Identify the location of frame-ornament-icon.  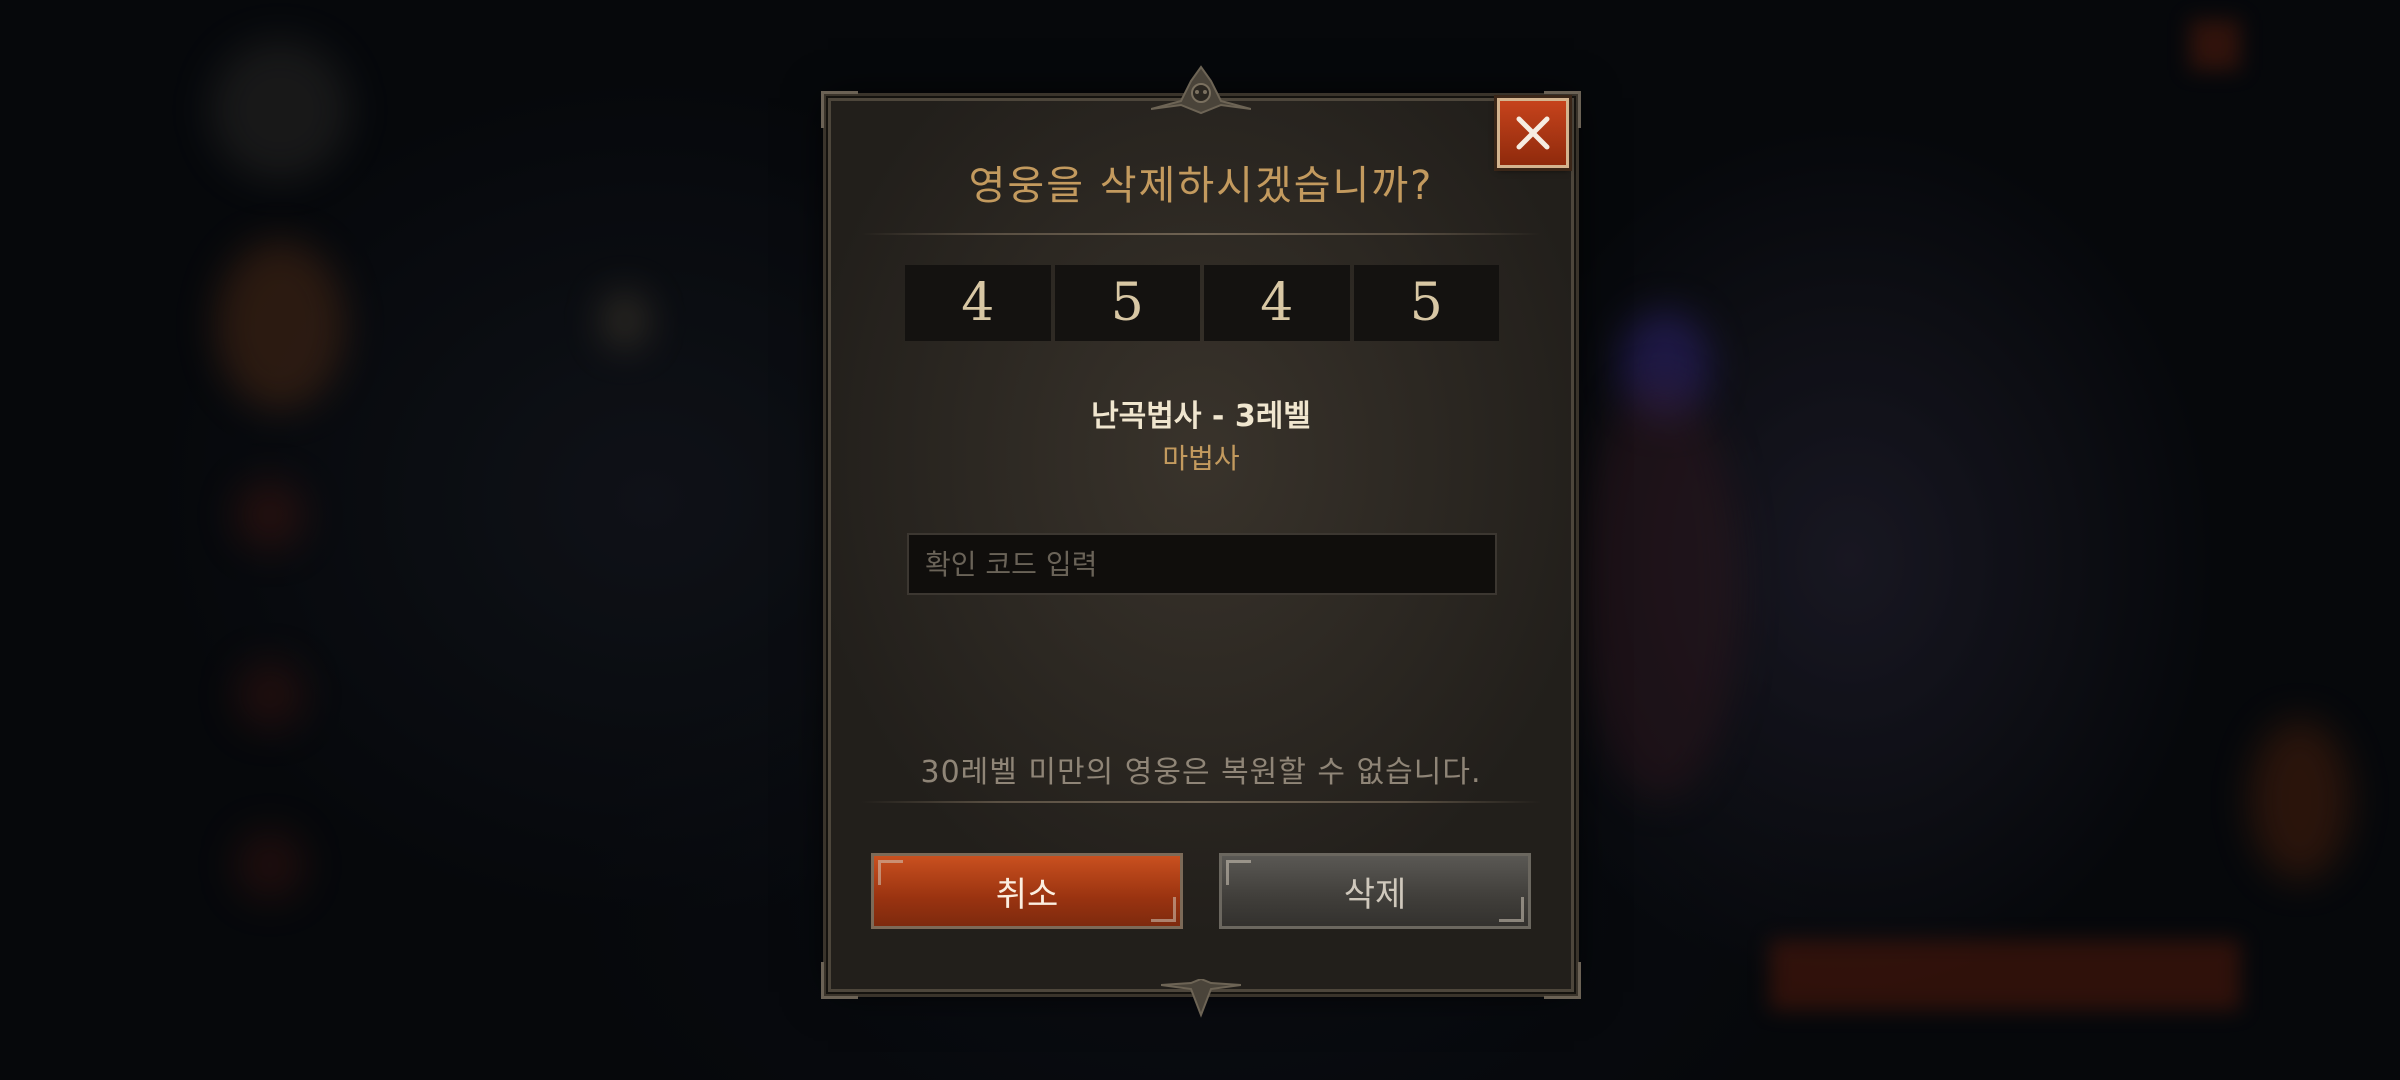
(1201, 998).